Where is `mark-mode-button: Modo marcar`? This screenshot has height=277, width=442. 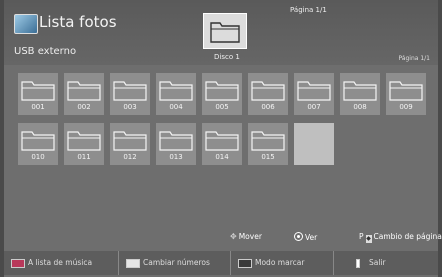
mark-mode-button: Modo marcar is located at coordinates (282, 263).